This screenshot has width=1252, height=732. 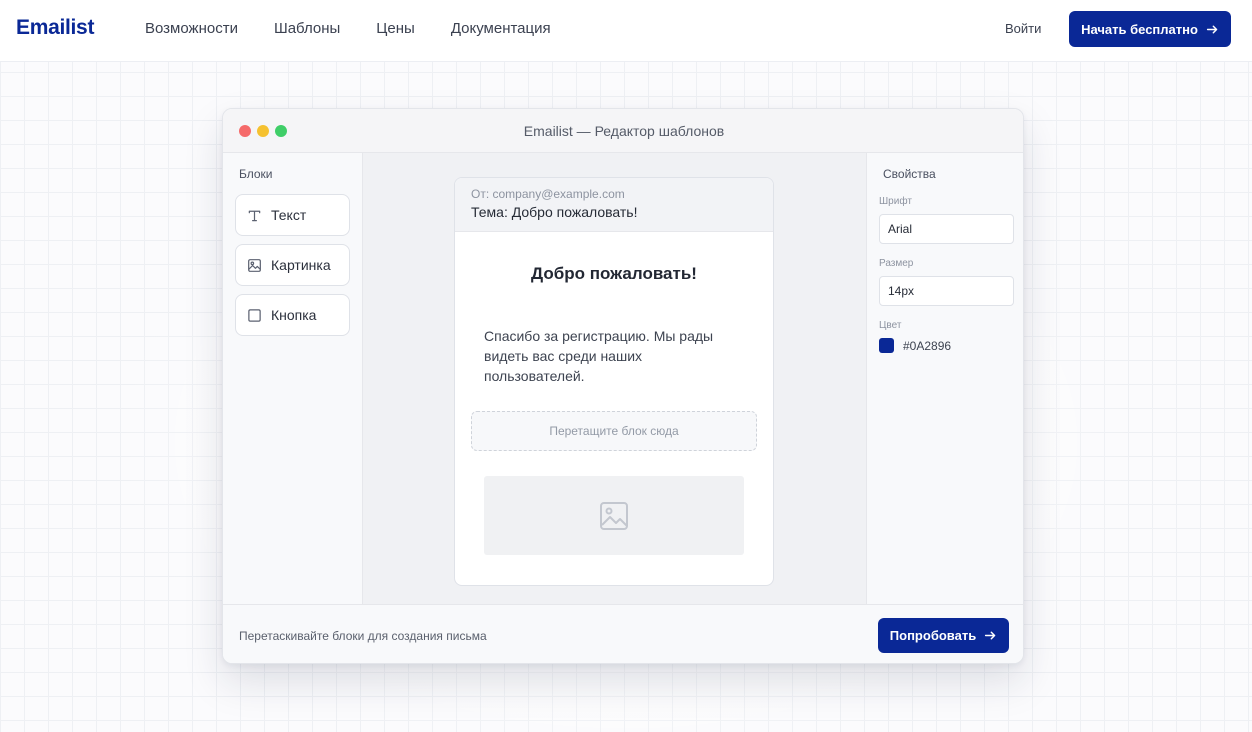 I want to click on login-link: Войти, so click(x=1023, y=28).